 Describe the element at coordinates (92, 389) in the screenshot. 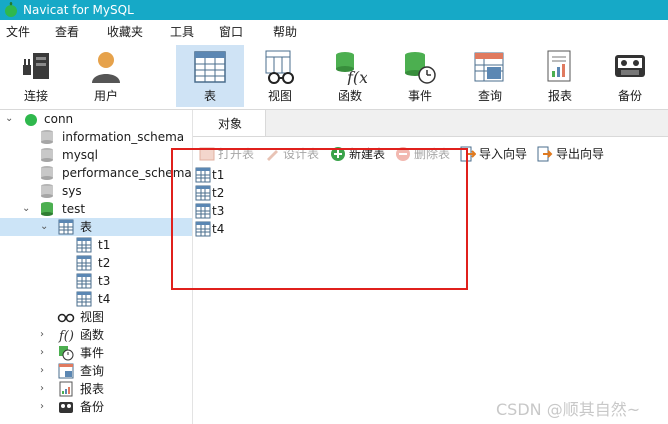

I see `tree-reports-label: 报表` at that location.